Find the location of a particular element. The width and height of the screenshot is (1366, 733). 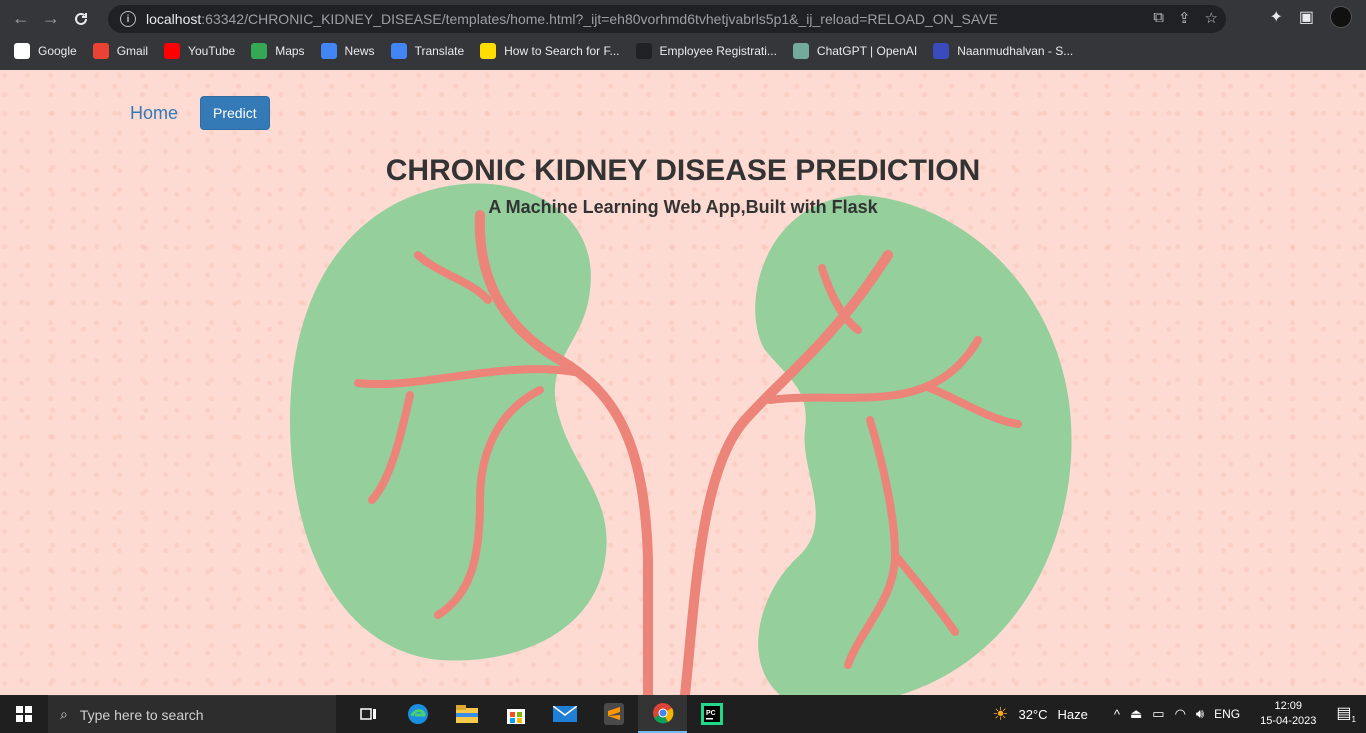

predict-button: Predict is located at coordinates (235, 113).